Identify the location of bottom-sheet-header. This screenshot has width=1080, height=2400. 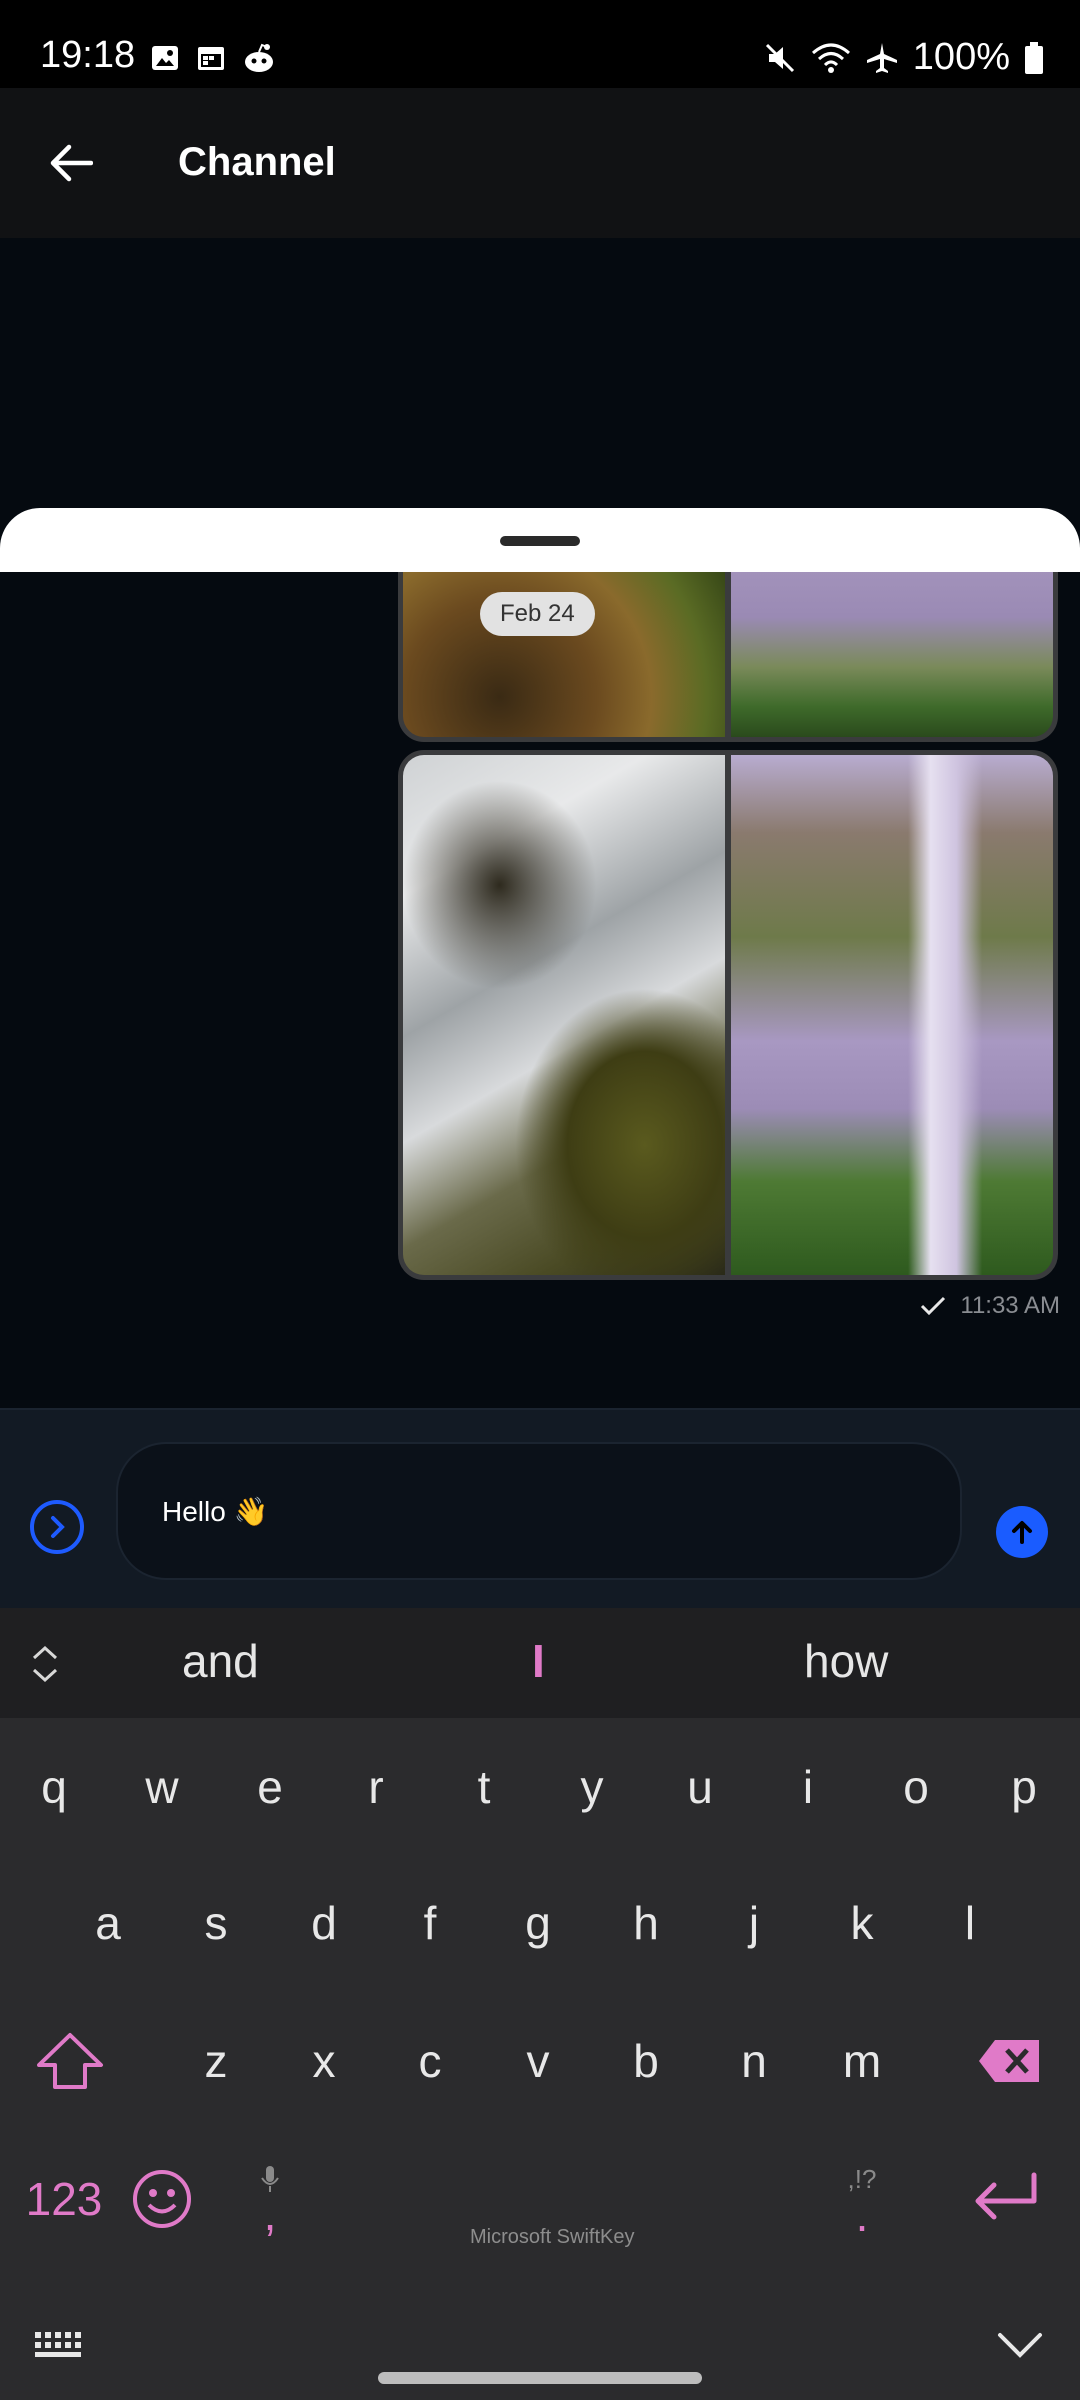
(540, 540).